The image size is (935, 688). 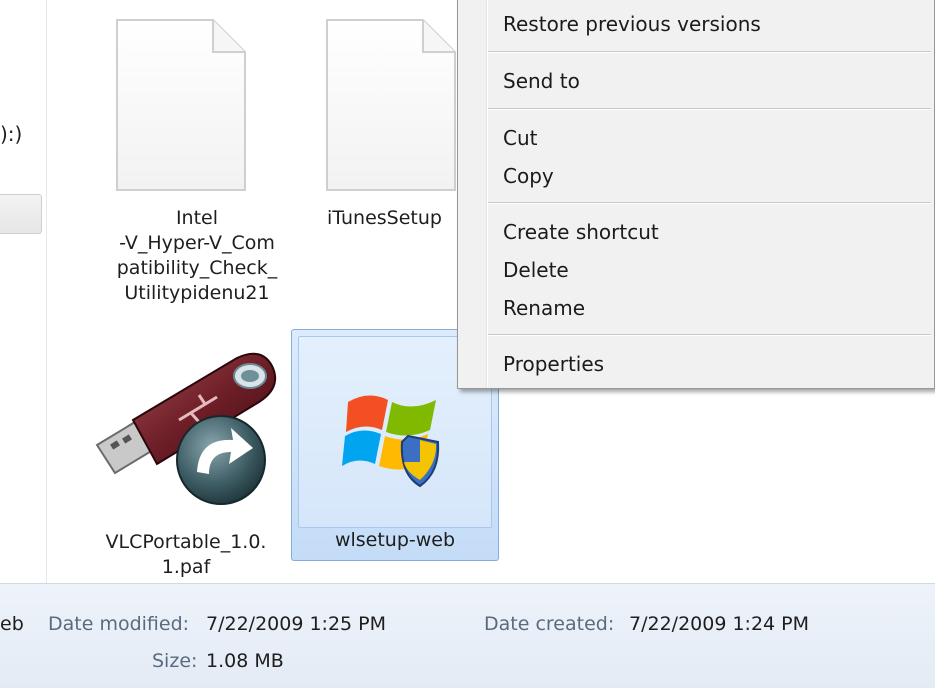 What do you see at coordinates (391, 441) in the screenshot?
I see `windows-installer-icon` at bounding box center [391, 441].